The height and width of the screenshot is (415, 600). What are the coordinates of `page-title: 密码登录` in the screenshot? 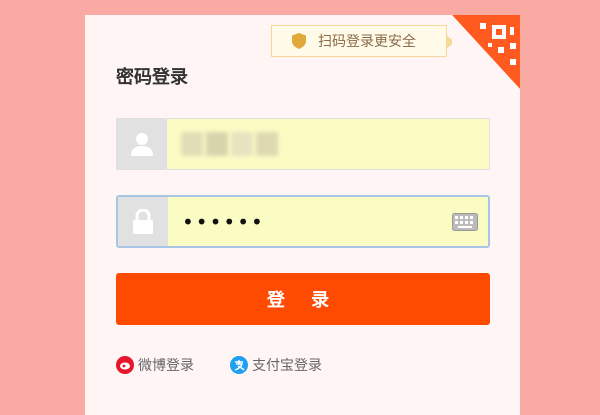 It's located at (152, 77).